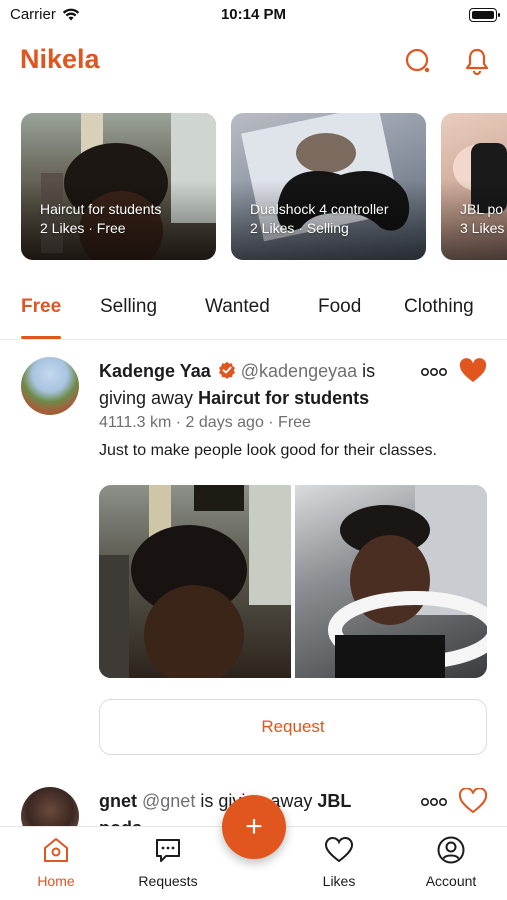 The image size is (507, 900). What do you see at coordinates (56, 881) in the screenshot?
I see `nav-label: Home` at bounding box center [56, 881].